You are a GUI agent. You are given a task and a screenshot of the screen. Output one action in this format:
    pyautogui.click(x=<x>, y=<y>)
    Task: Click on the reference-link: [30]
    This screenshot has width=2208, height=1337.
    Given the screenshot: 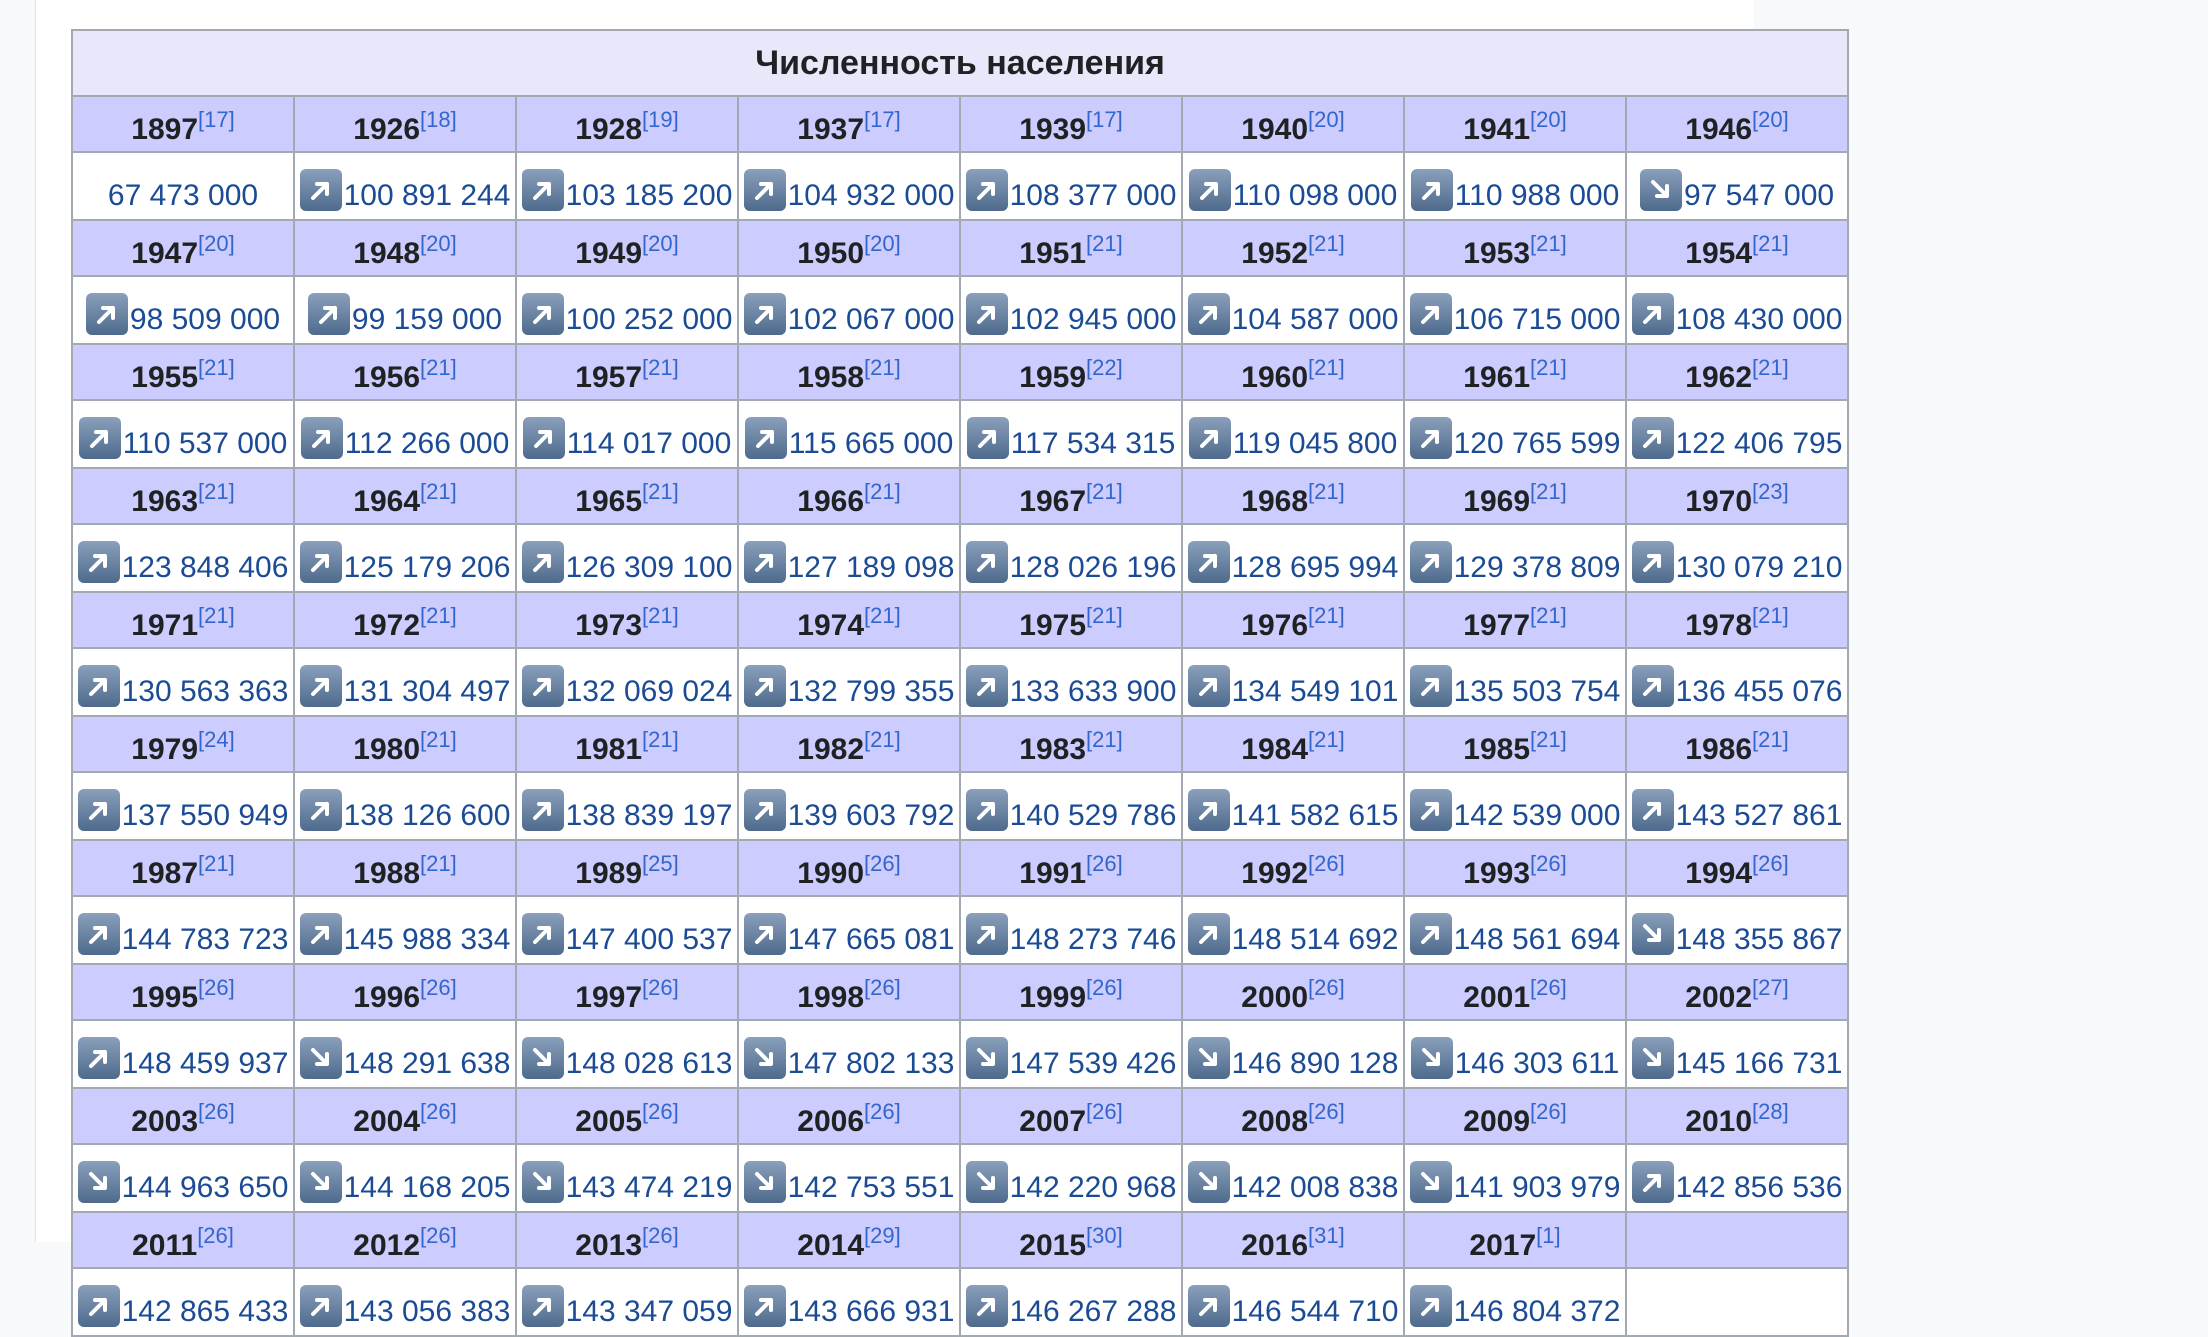 What is the action you would take?
    pyautogui.click(x=1104, y=1235)
    